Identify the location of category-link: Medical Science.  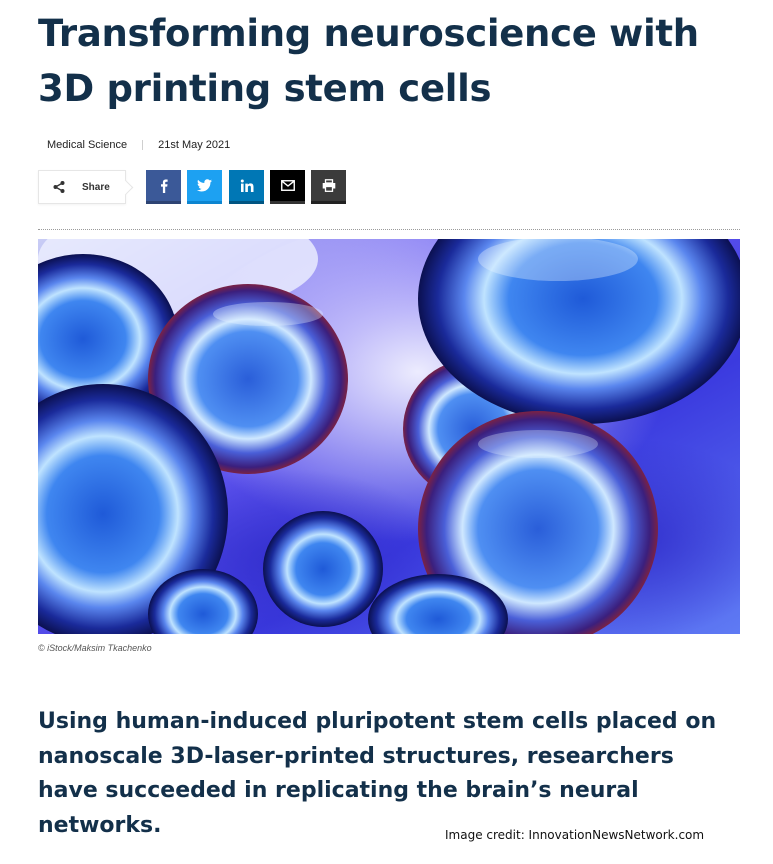
(87, 145).